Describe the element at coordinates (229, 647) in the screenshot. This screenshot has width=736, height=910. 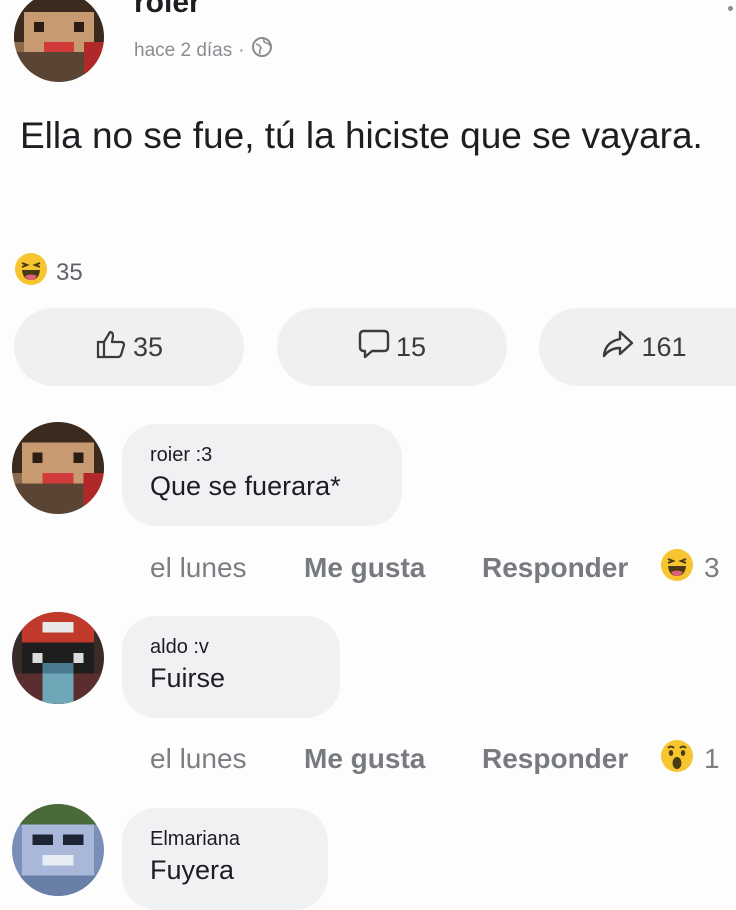
I see `comment-author: aldo :v` at that location.